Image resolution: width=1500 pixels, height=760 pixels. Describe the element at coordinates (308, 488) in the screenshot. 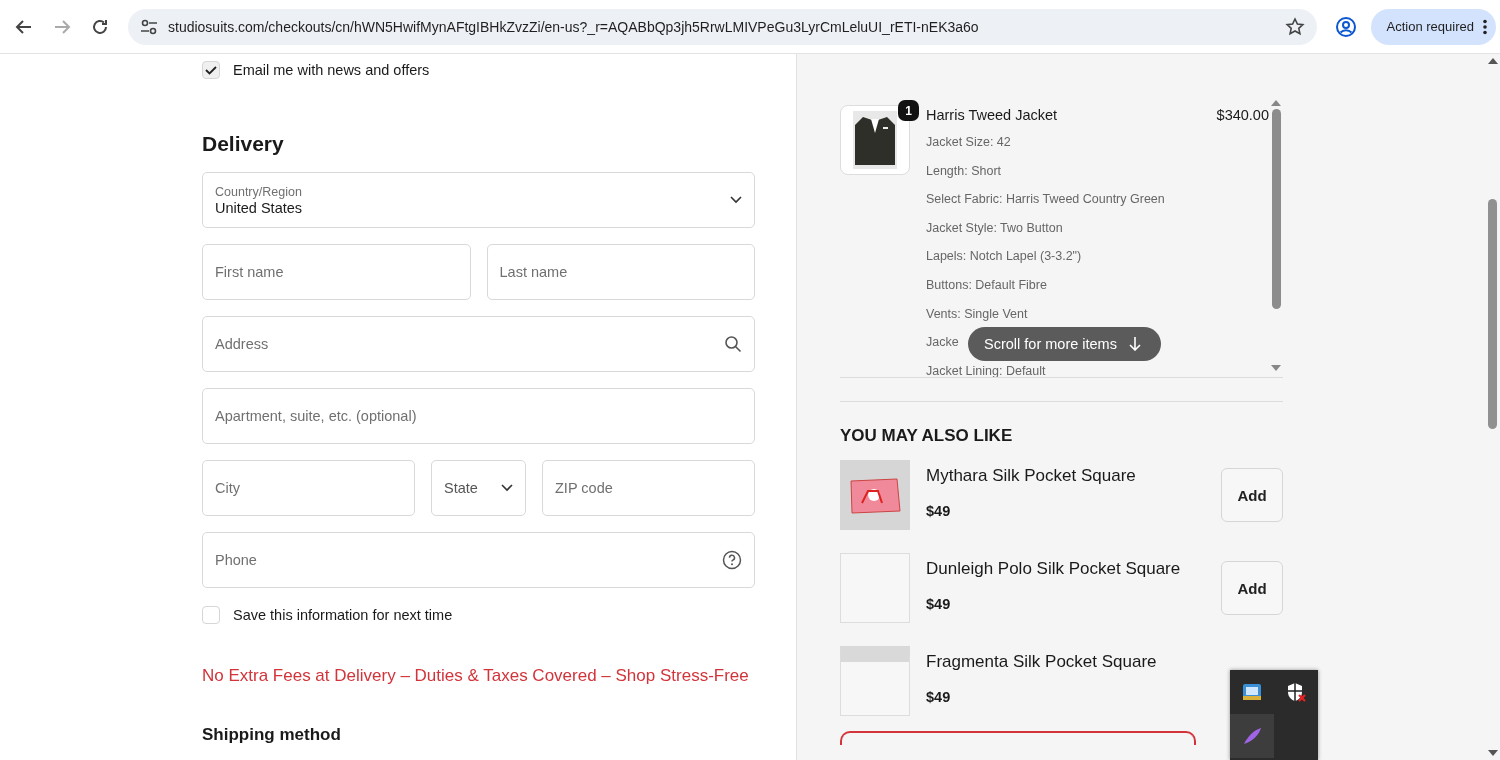

I see `input-field: City` at that location.